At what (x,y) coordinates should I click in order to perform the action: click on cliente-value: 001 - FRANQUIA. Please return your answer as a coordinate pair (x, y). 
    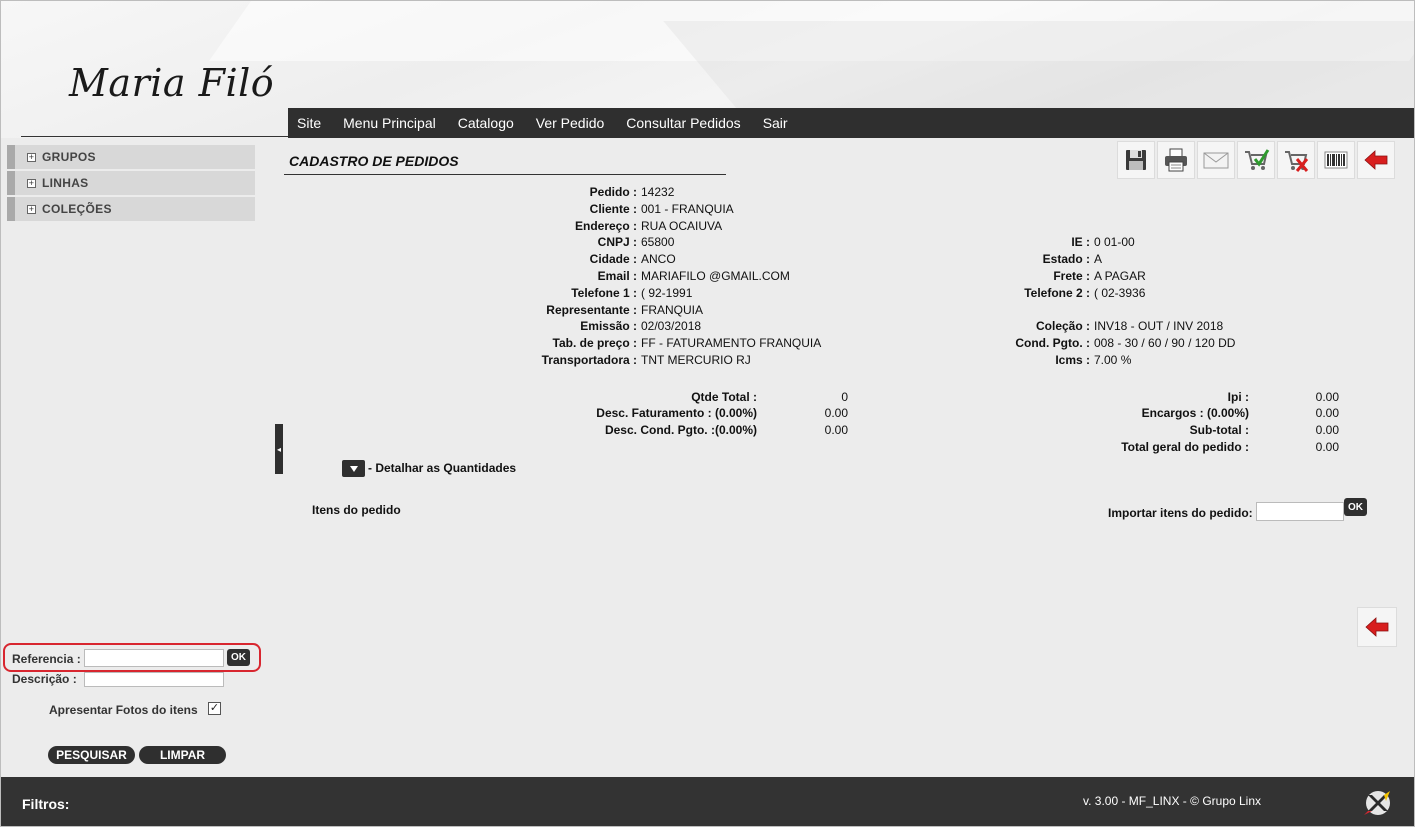
    Looking at the image, I should click on (687, 209).